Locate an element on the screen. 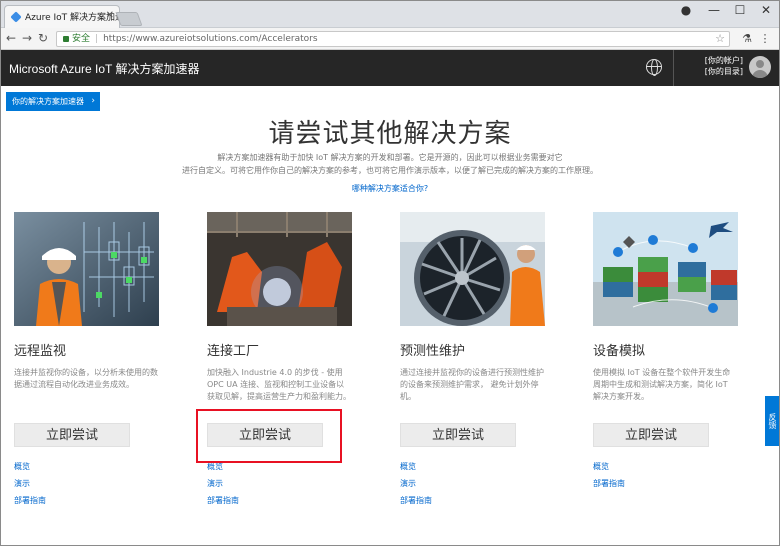  new-tab-button is located at coordinates (129, 19).